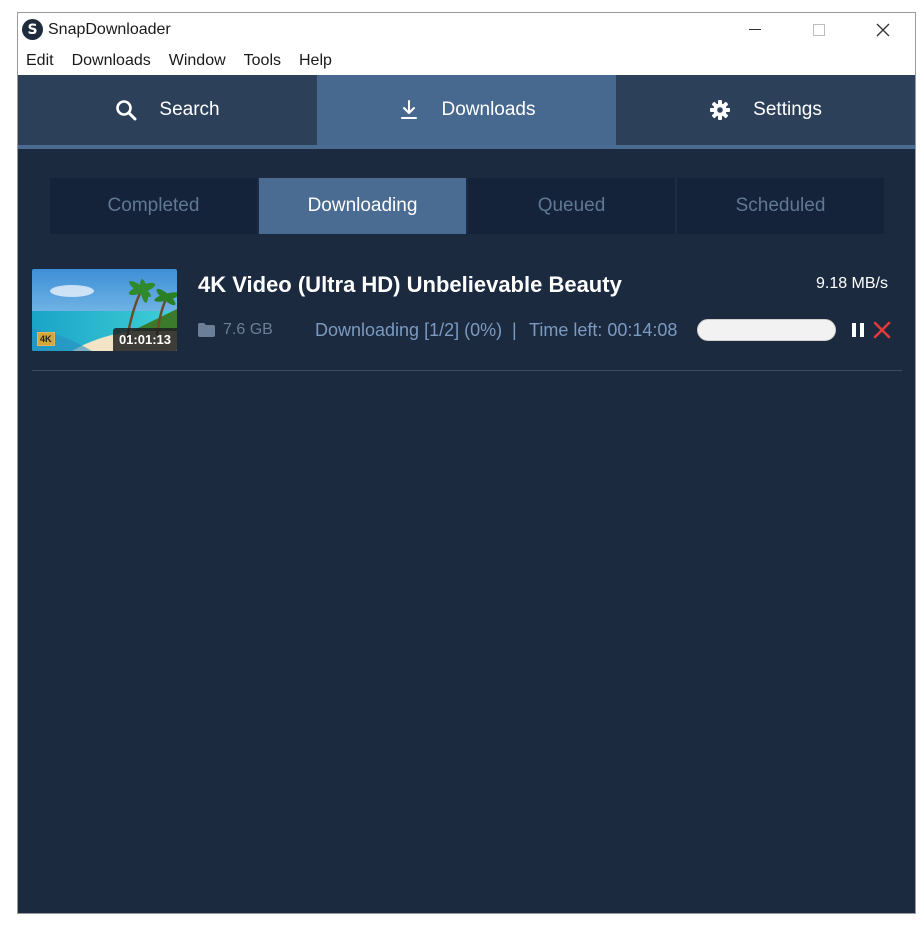  Describe the element at coordinates (858, 330) in the screenshot. I see `pause-button` at that location.